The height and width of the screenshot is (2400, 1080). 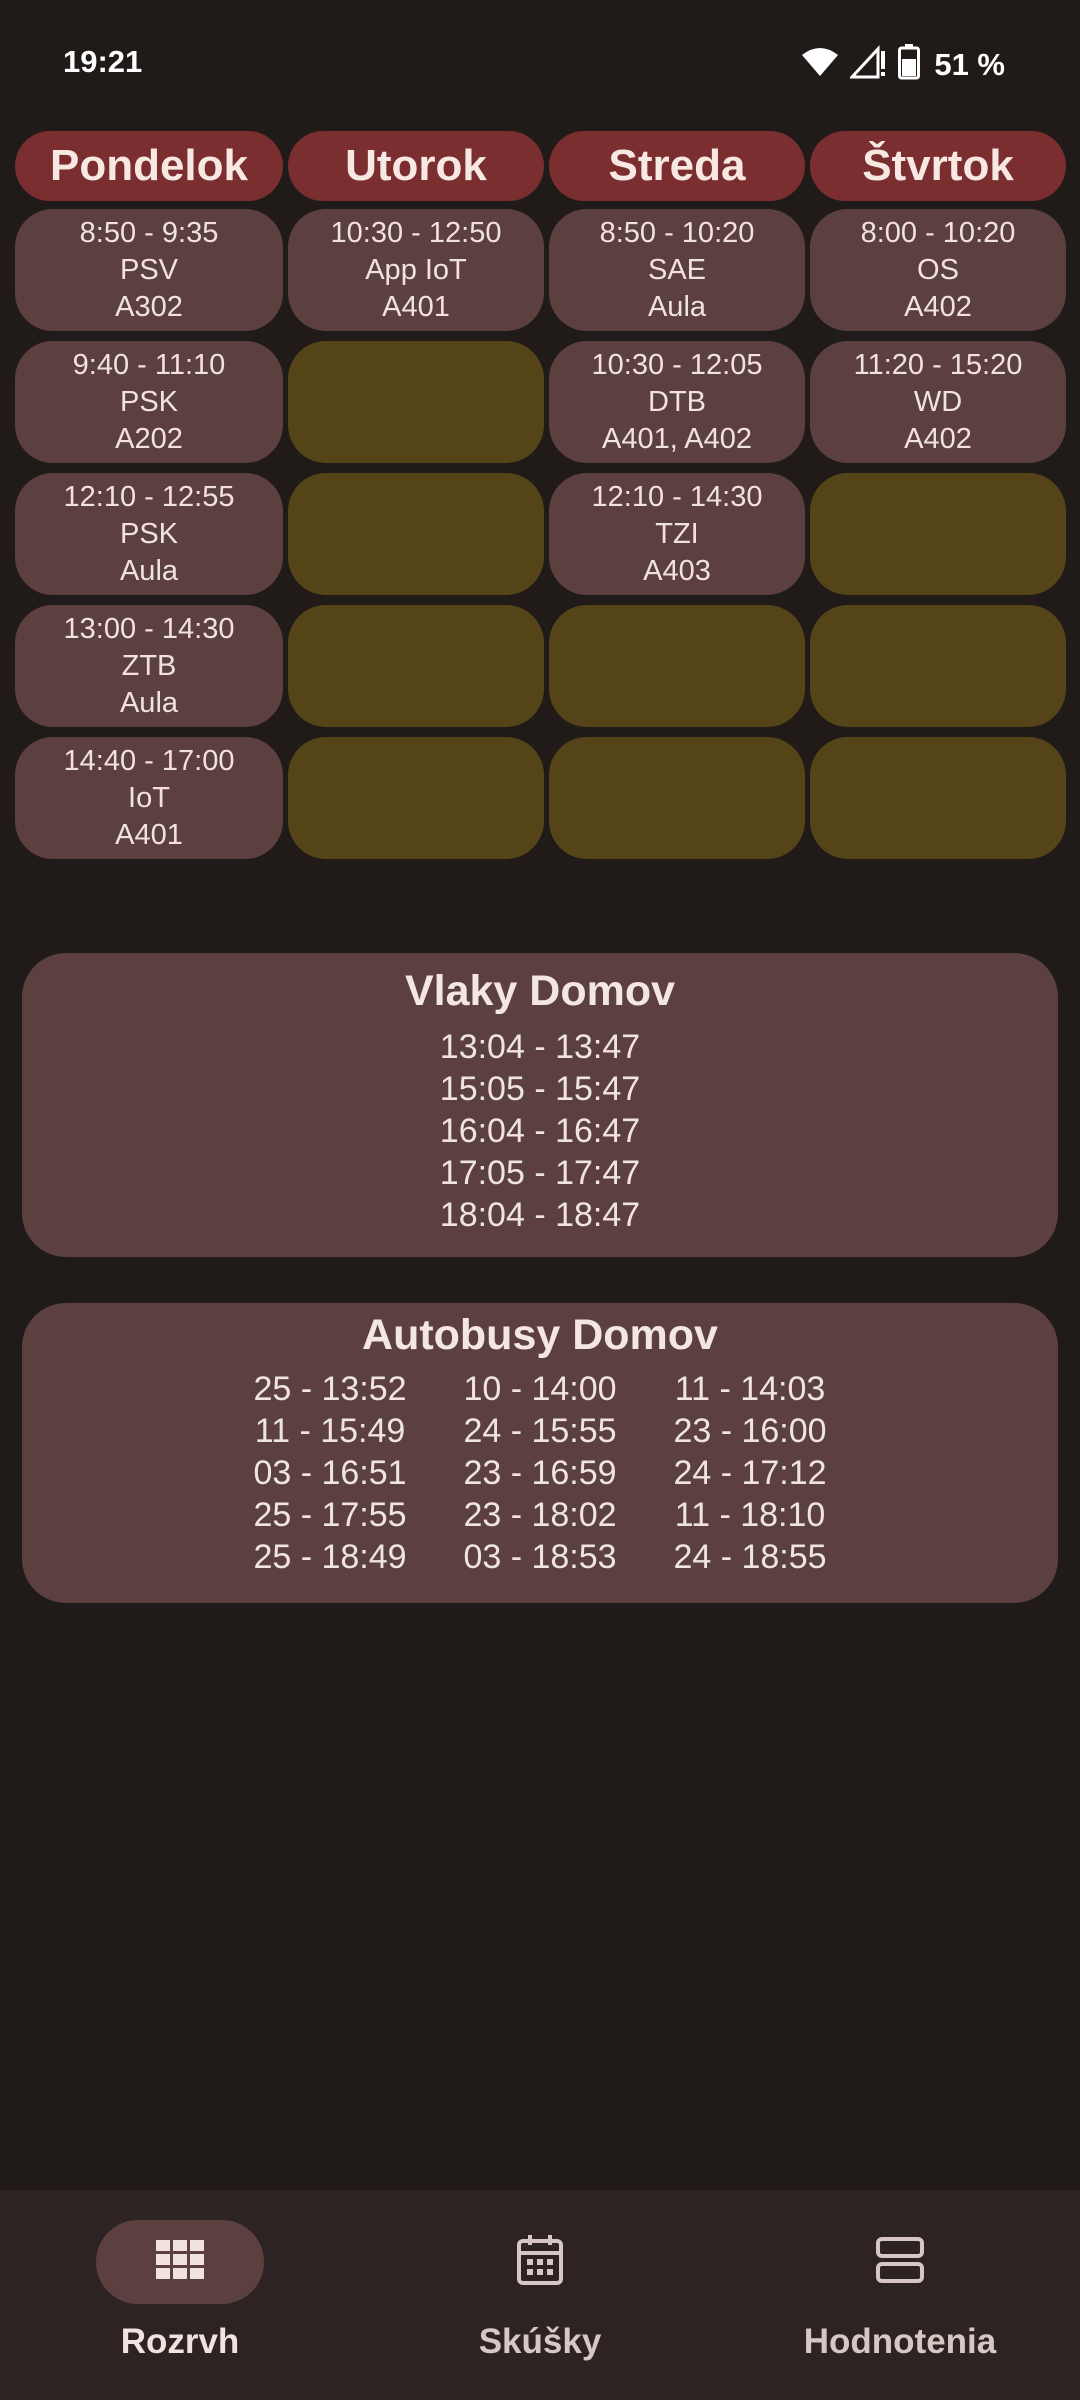 What do you see at coordinates (149, 232) in the screenshot?
I see `lesson-time: 8:50 - 9:35` at bounding box center [149, 232].